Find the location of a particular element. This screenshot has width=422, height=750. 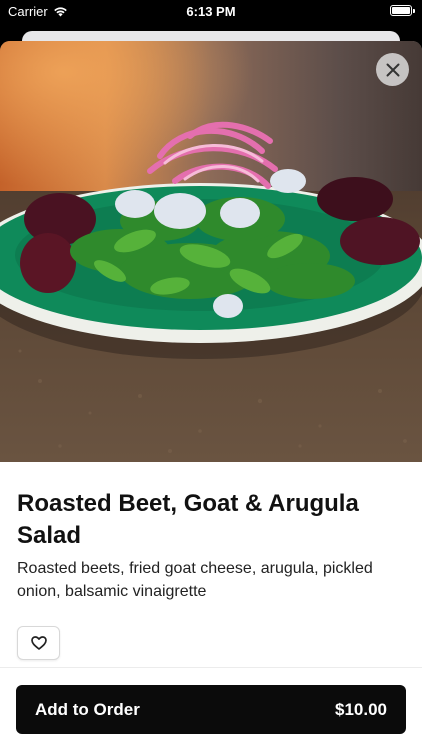

close-button is located at coordinates (392, 69).